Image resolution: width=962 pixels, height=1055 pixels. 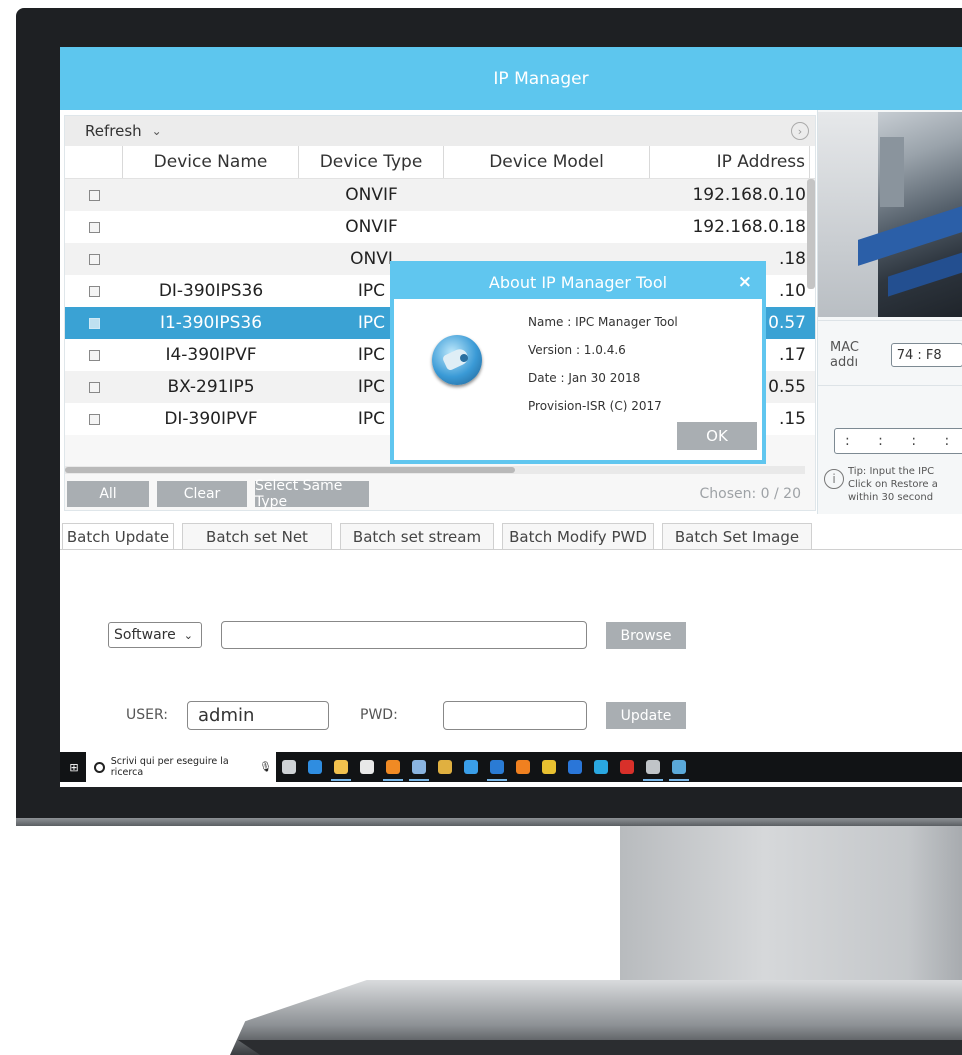 I want to click on app-version: Version : 1.0.4.6, so click(x=577, y=350).